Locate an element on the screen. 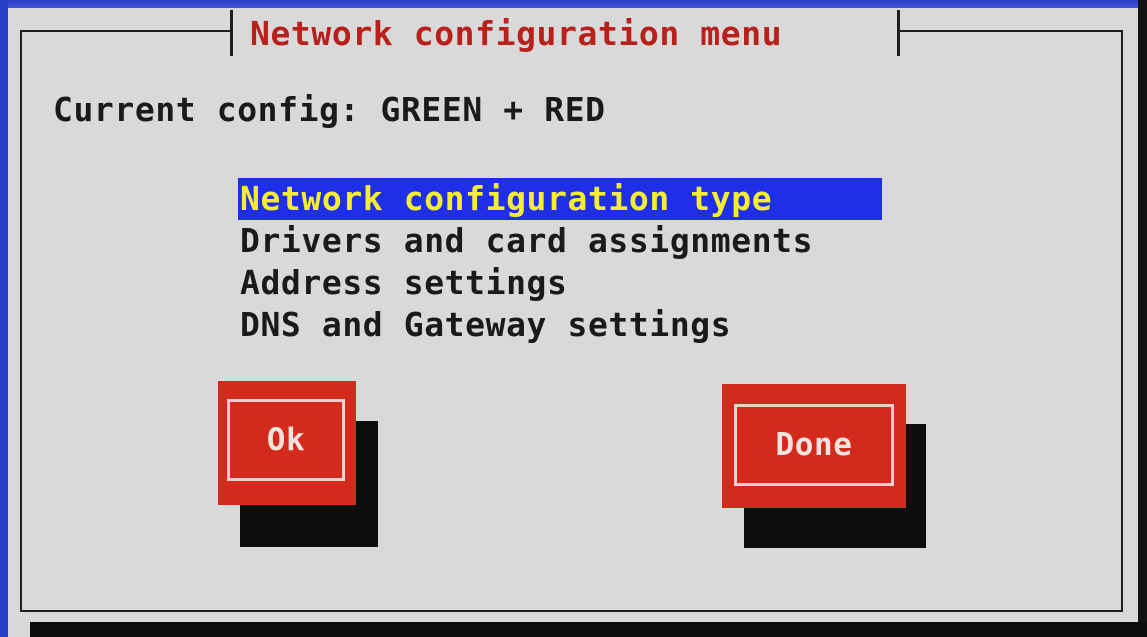  title-bracket-left is located at coordinates (231, 33).